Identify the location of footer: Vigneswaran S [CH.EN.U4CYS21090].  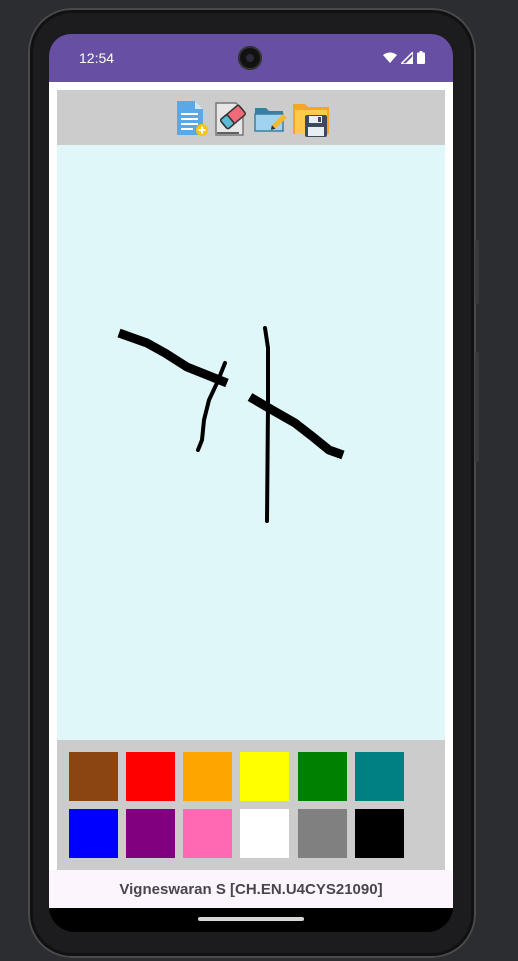
(251, 889).